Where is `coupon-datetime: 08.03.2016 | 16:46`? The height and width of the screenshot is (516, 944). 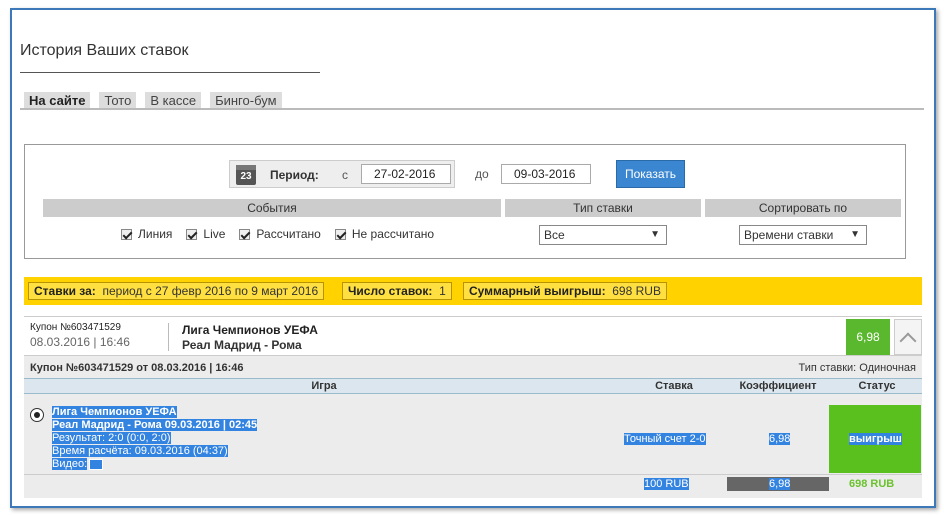
coupon-datetime: 08.03.2016 | 16:46 is located at coordinates (80, 342).